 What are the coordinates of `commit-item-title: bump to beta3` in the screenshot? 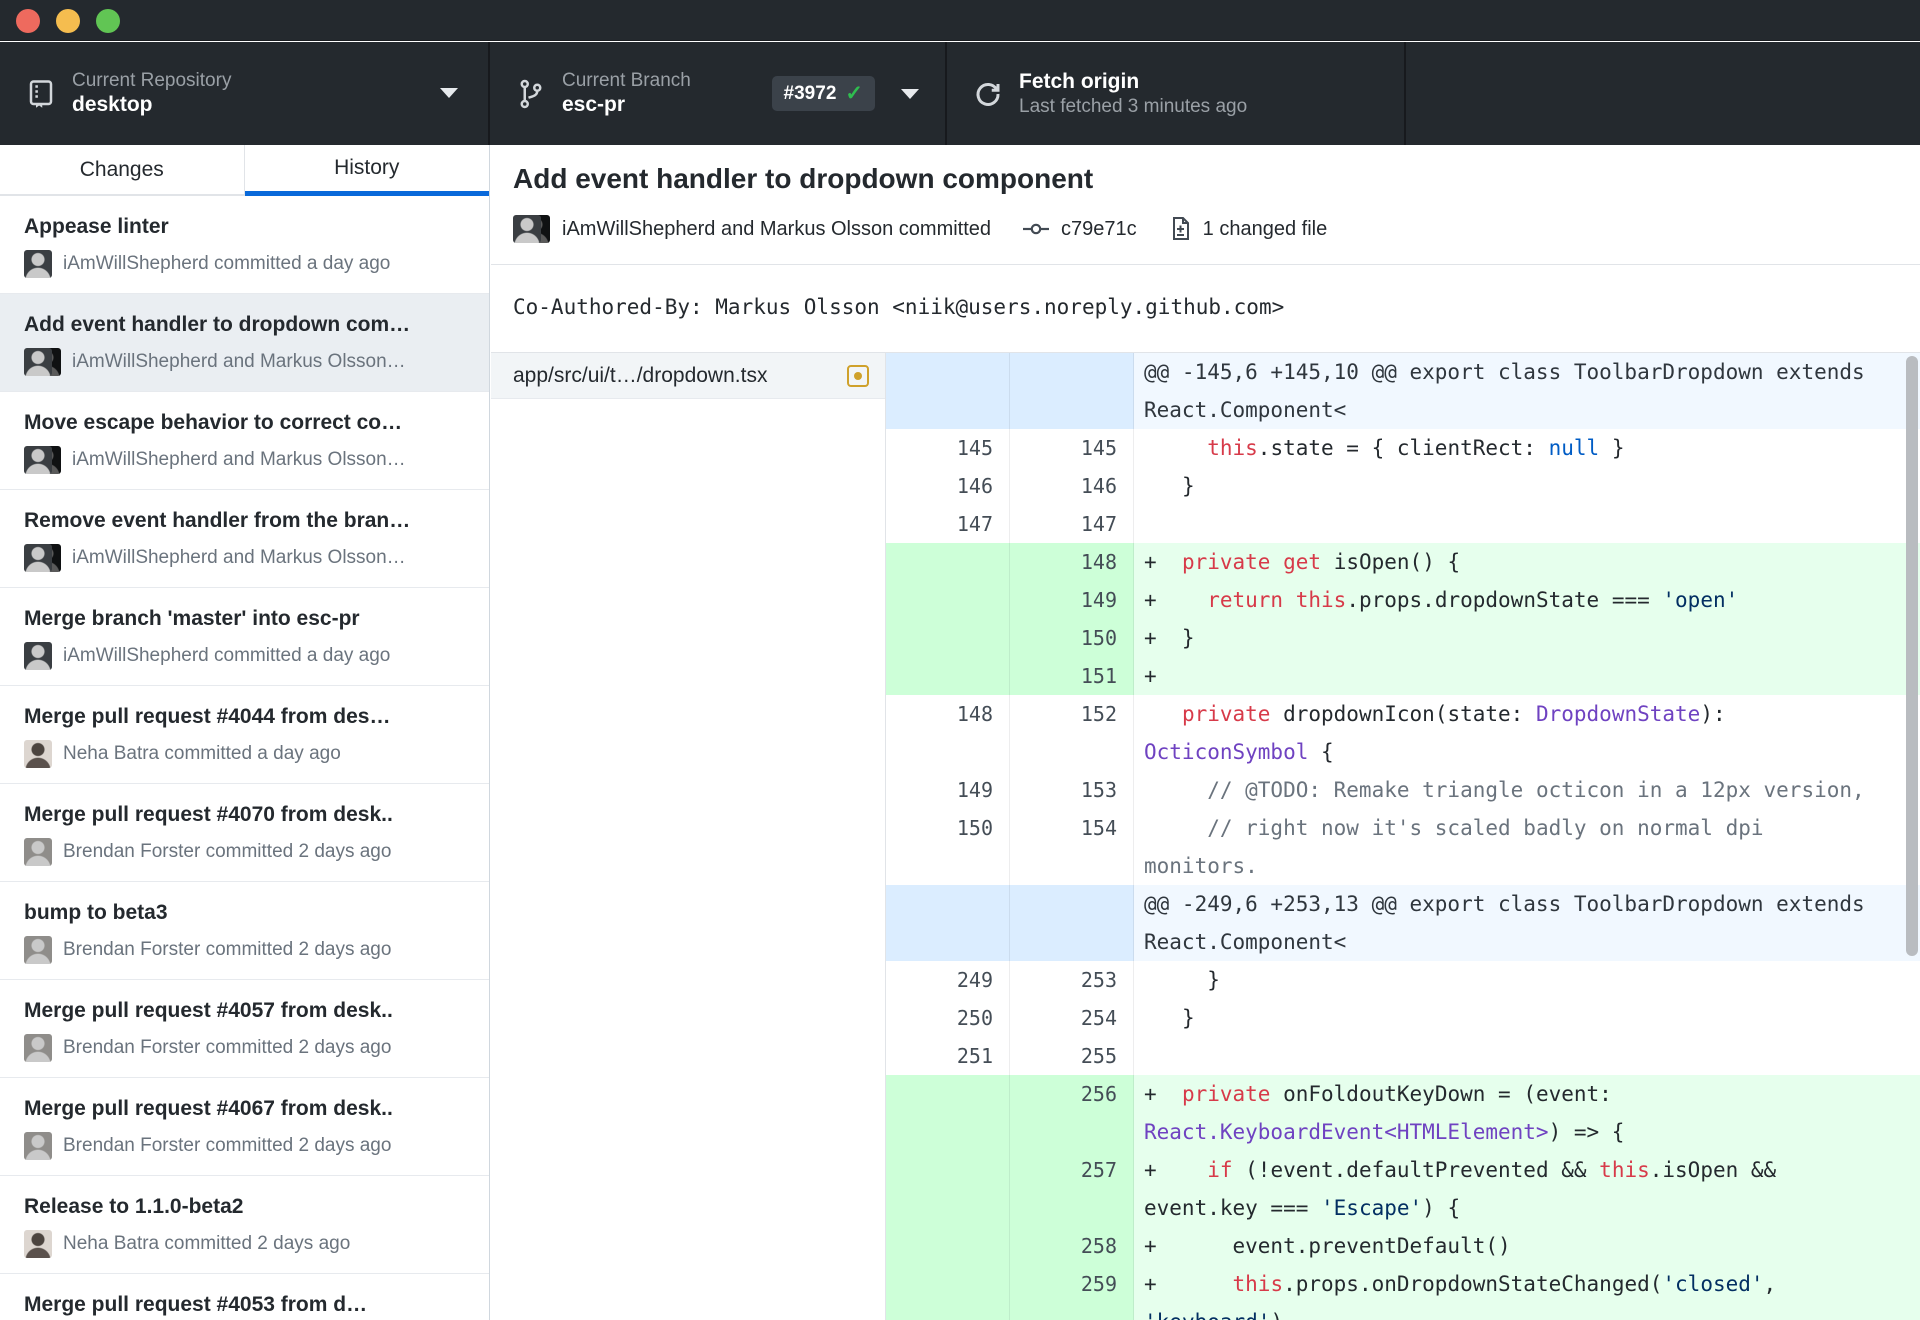 It's located at (96, 912).